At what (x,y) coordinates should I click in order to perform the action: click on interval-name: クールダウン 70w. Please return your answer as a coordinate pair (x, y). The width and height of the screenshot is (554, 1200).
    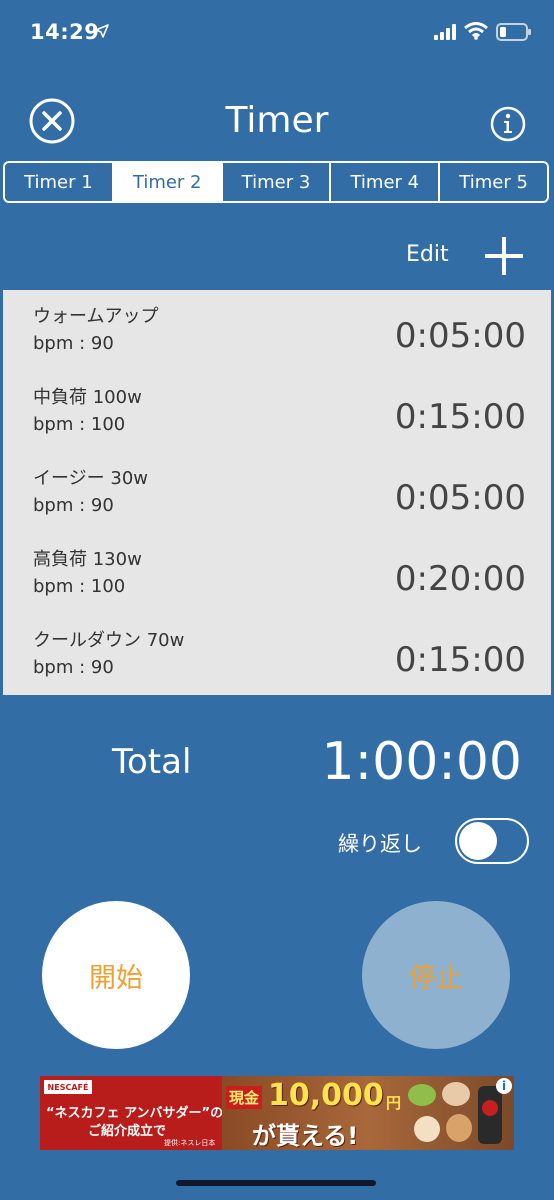
    Looking at the image, I should click on (109, 640).